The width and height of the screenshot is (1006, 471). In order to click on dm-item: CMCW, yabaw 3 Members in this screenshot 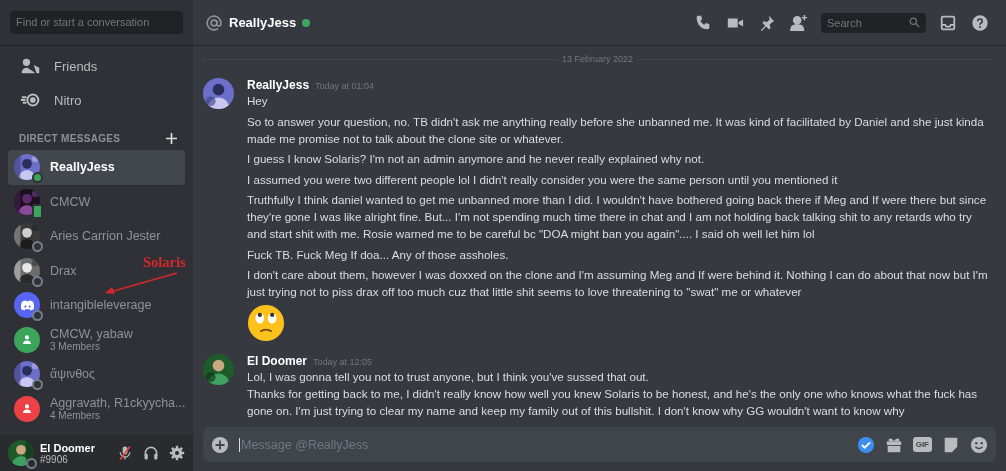, I will do `click(74, 339)`.